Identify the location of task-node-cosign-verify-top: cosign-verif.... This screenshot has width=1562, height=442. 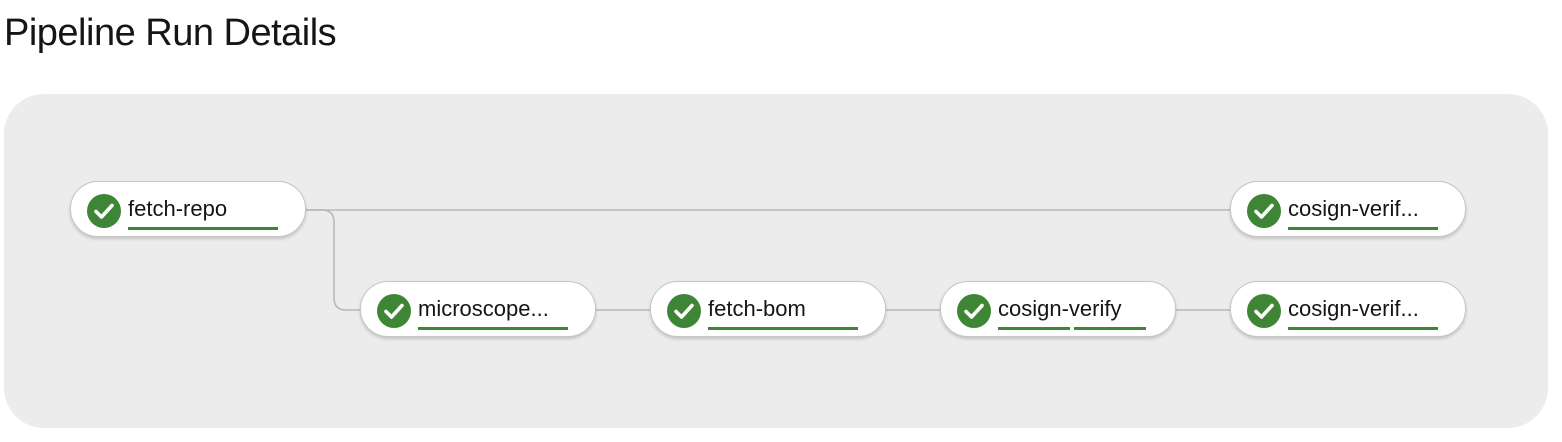
(1348, 209).